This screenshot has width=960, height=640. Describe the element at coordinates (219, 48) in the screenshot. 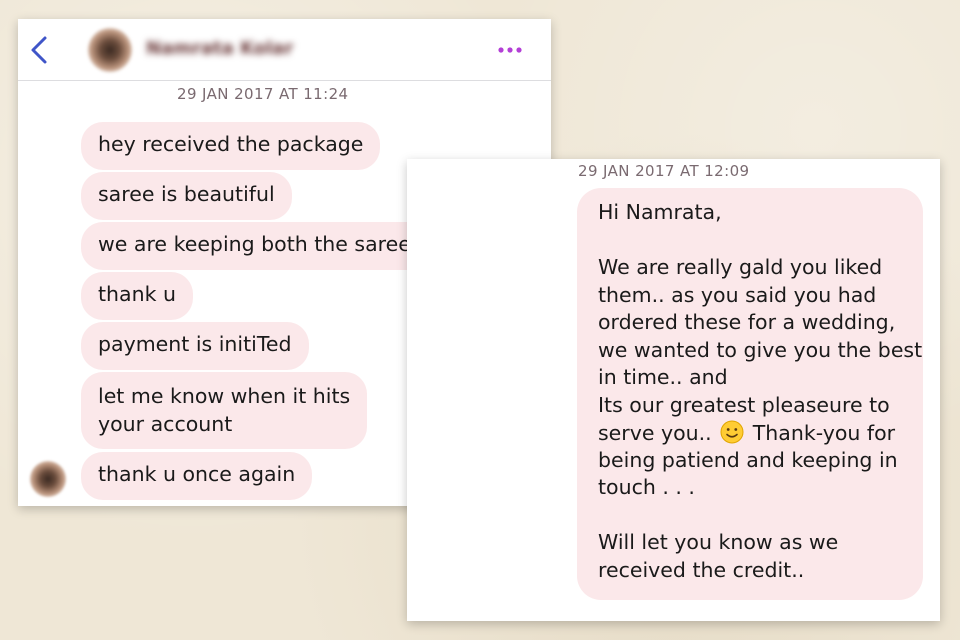

I see `contact-name: Namrata Kolar` at that location.